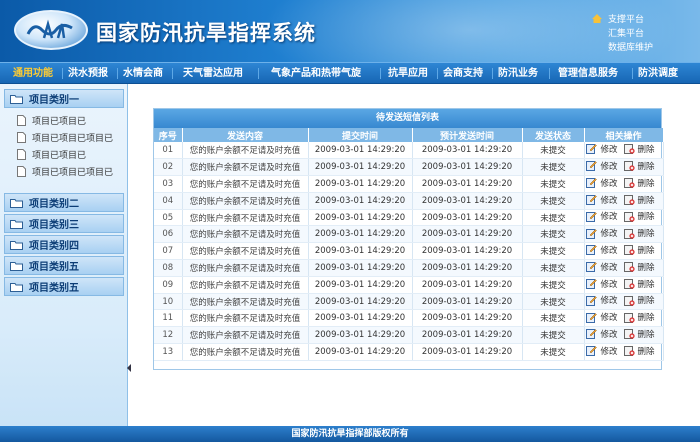  What do you see at coordinates (64, 202) in the screenshot?
I see `sidebar-category-2: 项目类别二` at bounding box center [64, 202].